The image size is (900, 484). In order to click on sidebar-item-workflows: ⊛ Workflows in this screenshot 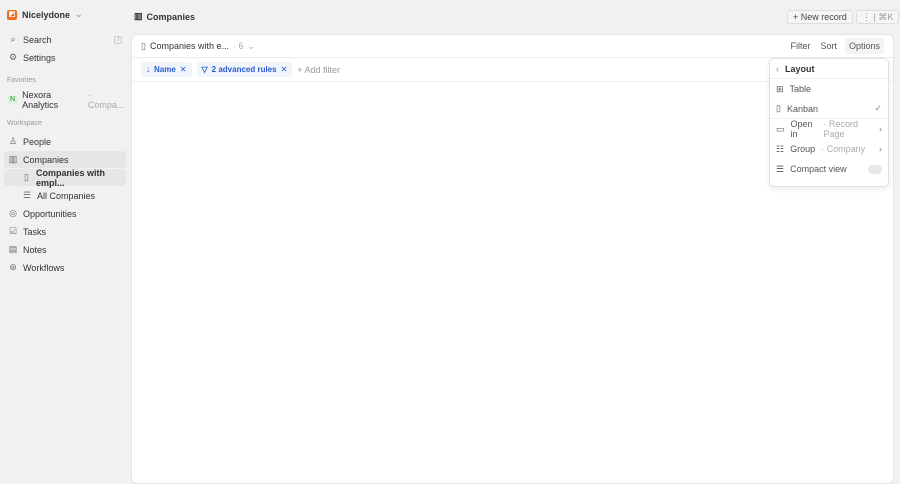, I will do `click(65, 267)`.